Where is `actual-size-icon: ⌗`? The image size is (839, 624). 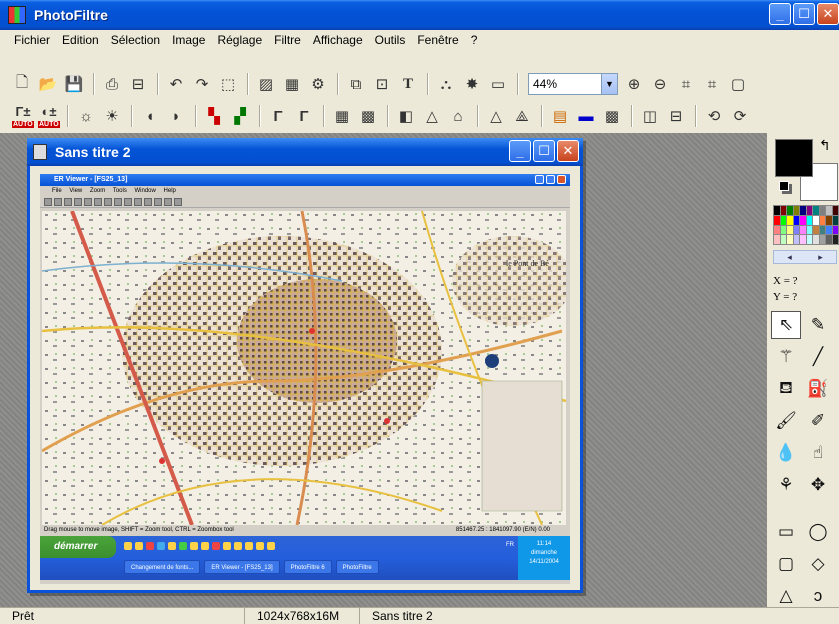
actual-size-icon: ⌗ is located at coordinates (712, 84).